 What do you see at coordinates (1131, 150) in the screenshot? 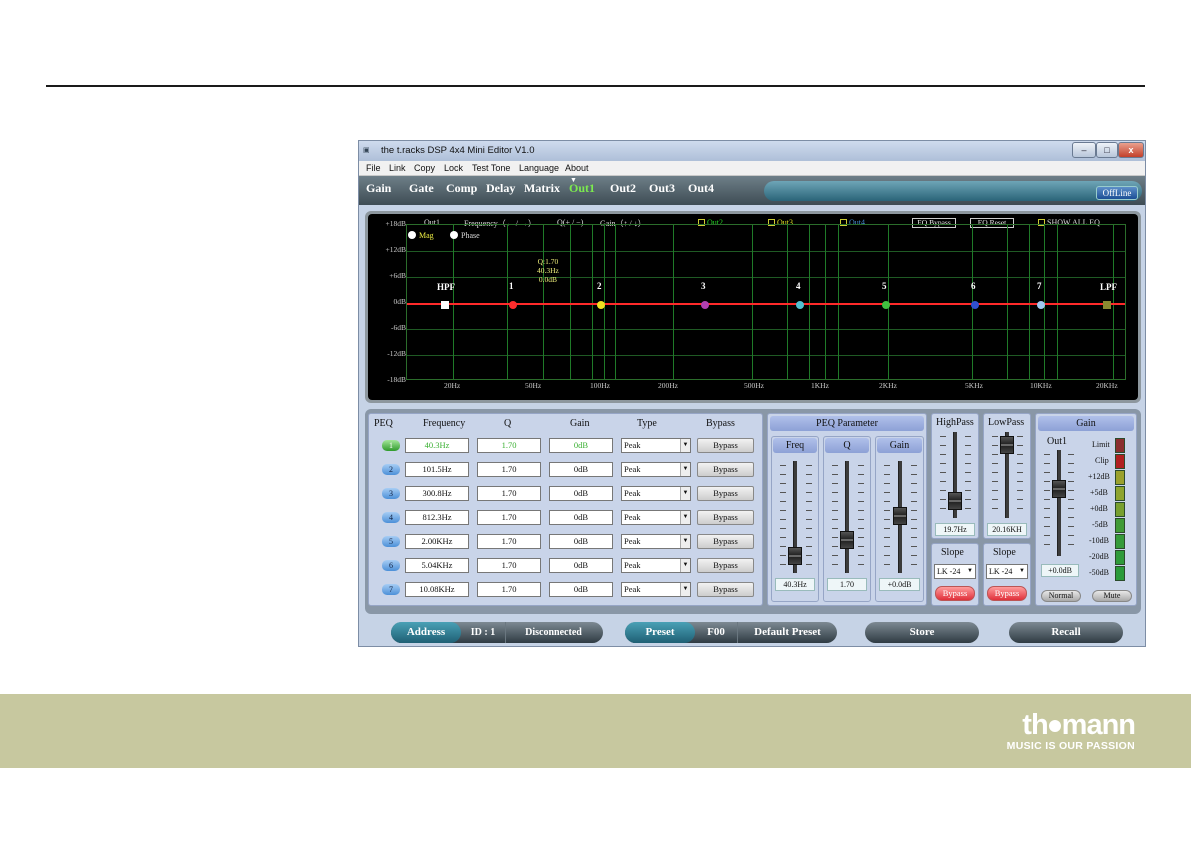
I see `close-button: x` at bounding box center [1131, 150].